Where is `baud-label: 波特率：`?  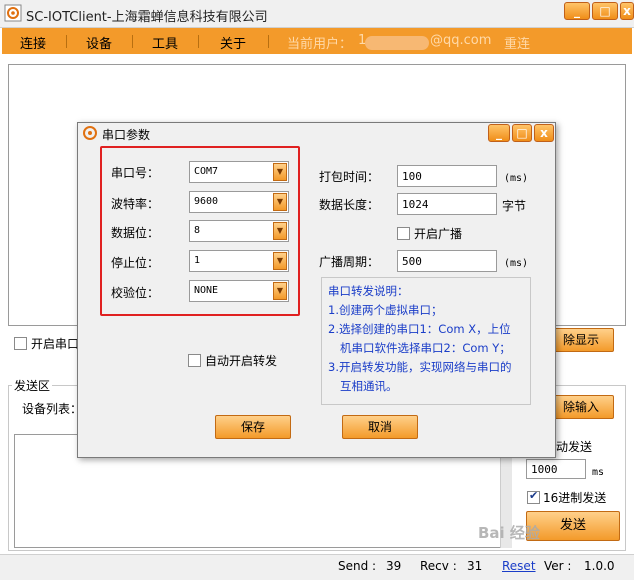
baud-label: 波特率： is located at coordinates (135, 204).